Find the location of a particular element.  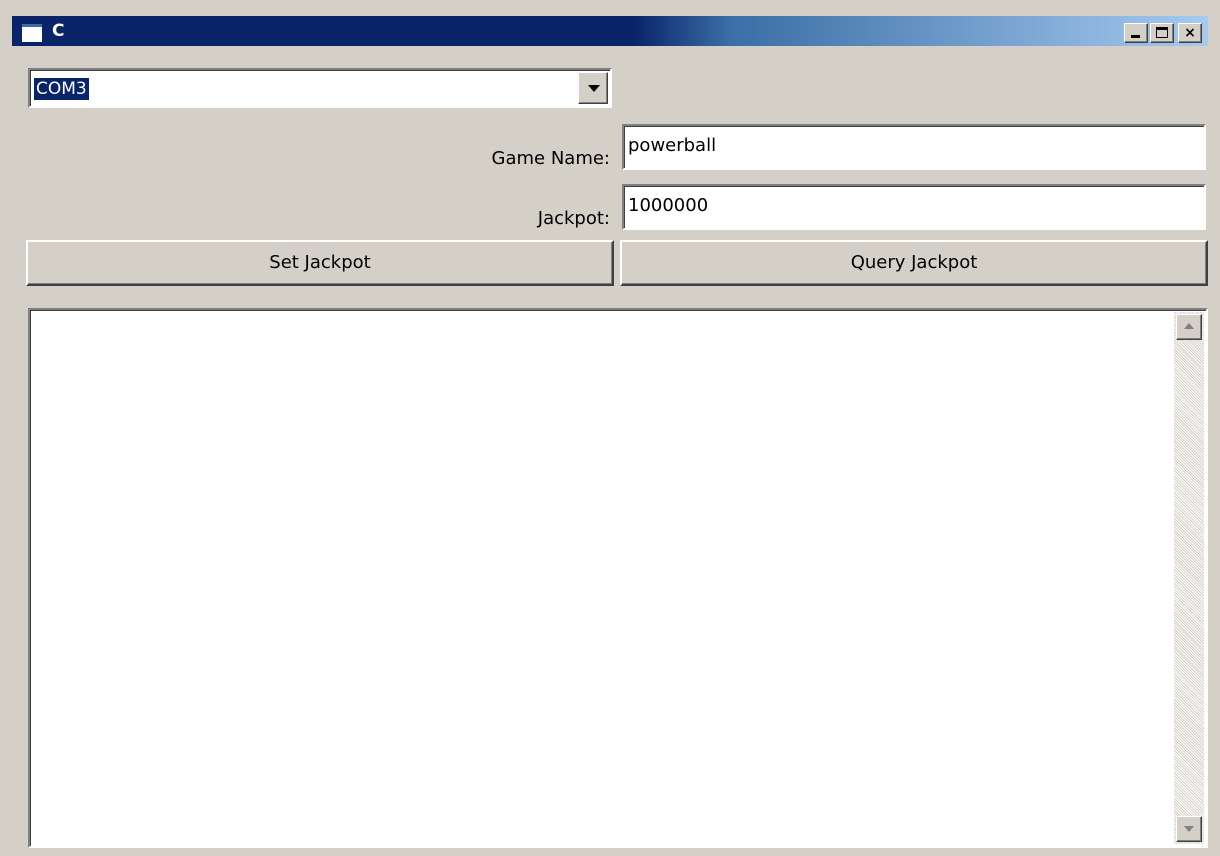

game-name-label: Game Name: is located at coordinates (550, 158).